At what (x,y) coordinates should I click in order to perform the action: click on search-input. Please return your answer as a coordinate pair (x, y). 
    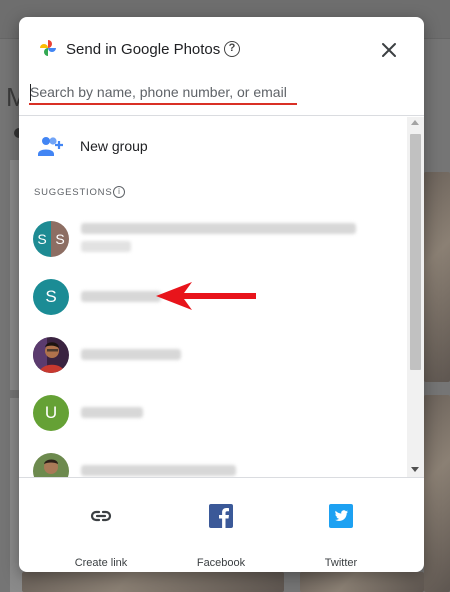
    Looking at the image, I should click on (163, 92).